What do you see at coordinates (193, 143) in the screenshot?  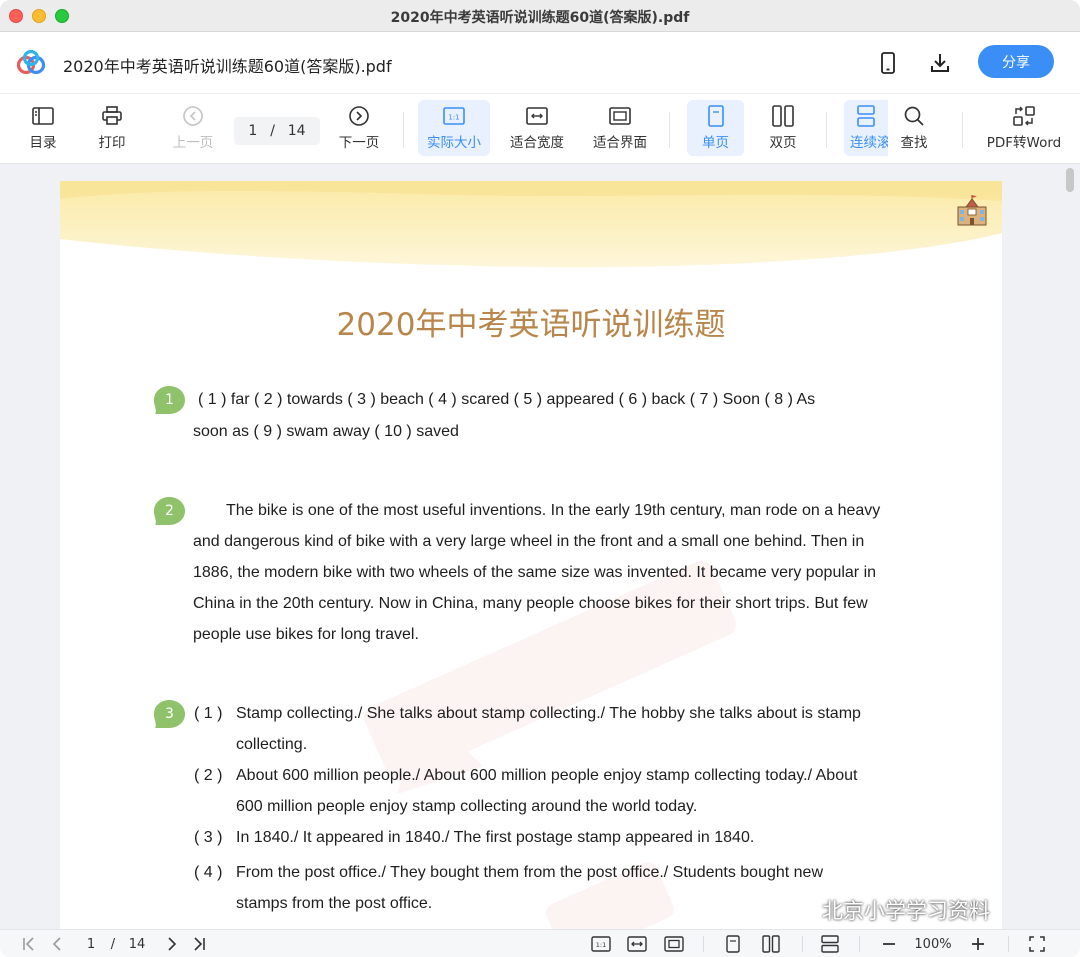 I see `prev-page-label: 上一页` at bounding box center [193, 143].